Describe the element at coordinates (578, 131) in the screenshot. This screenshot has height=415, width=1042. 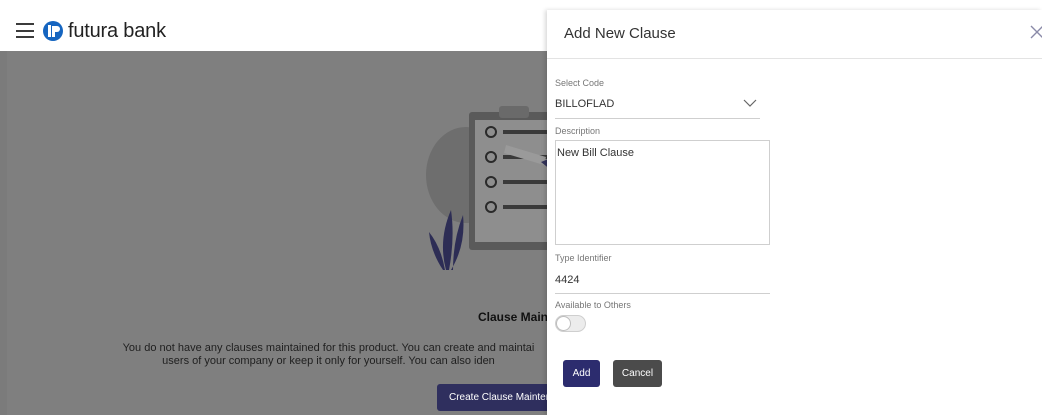
I see `description-label: Description` at that location.